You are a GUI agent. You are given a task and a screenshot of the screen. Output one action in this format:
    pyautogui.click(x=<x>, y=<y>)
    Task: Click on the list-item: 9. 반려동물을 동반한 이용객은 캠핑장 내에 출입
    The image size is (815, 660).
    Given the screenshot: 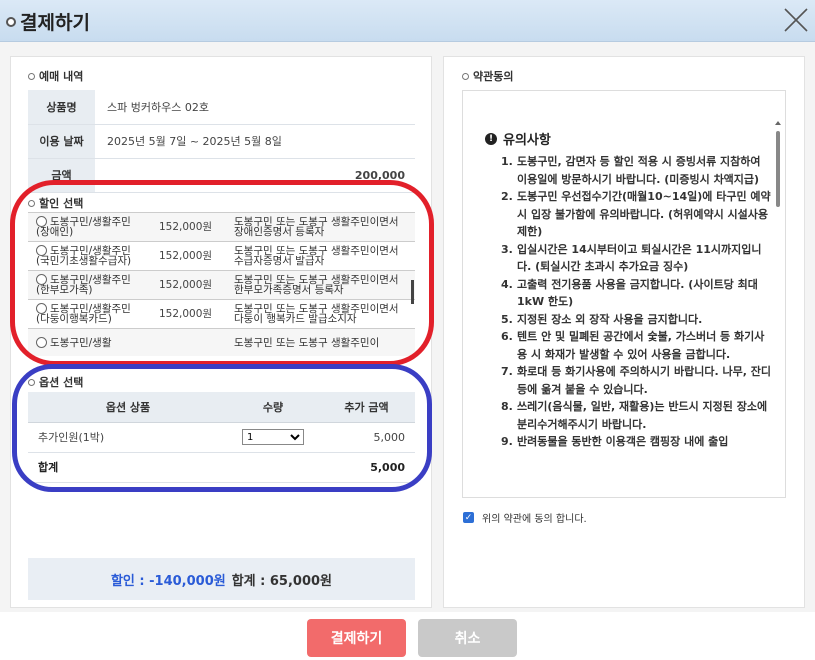 What is the action you would take?
    pyautogui.click(x=637, y=442)
    